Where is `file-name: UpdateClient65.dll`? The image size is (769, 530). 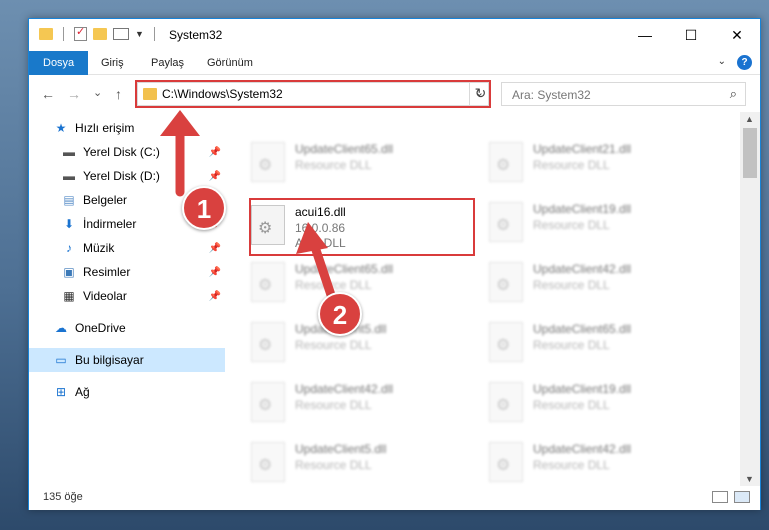
file-name: UpdateClient65.dll is located at coordinates (344, 149).